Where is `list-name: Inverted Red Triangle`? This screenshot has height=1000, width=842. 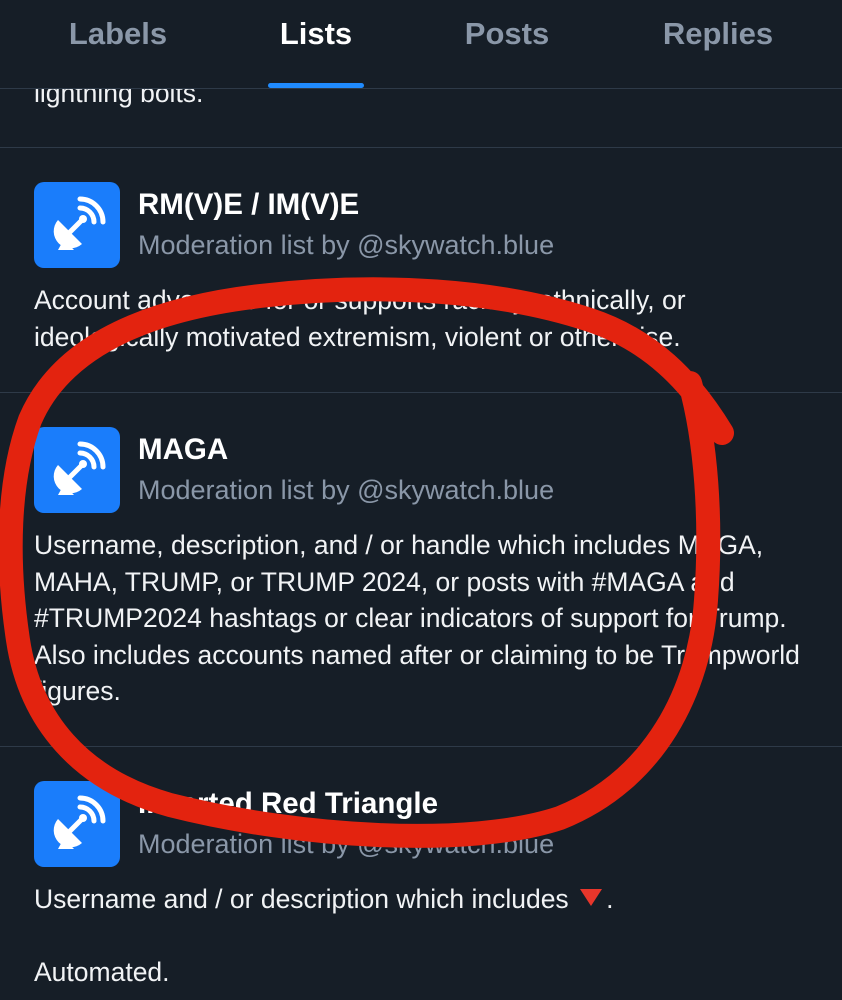 list-name: Inverted Red Triangle is located at coordinates (288, 803).